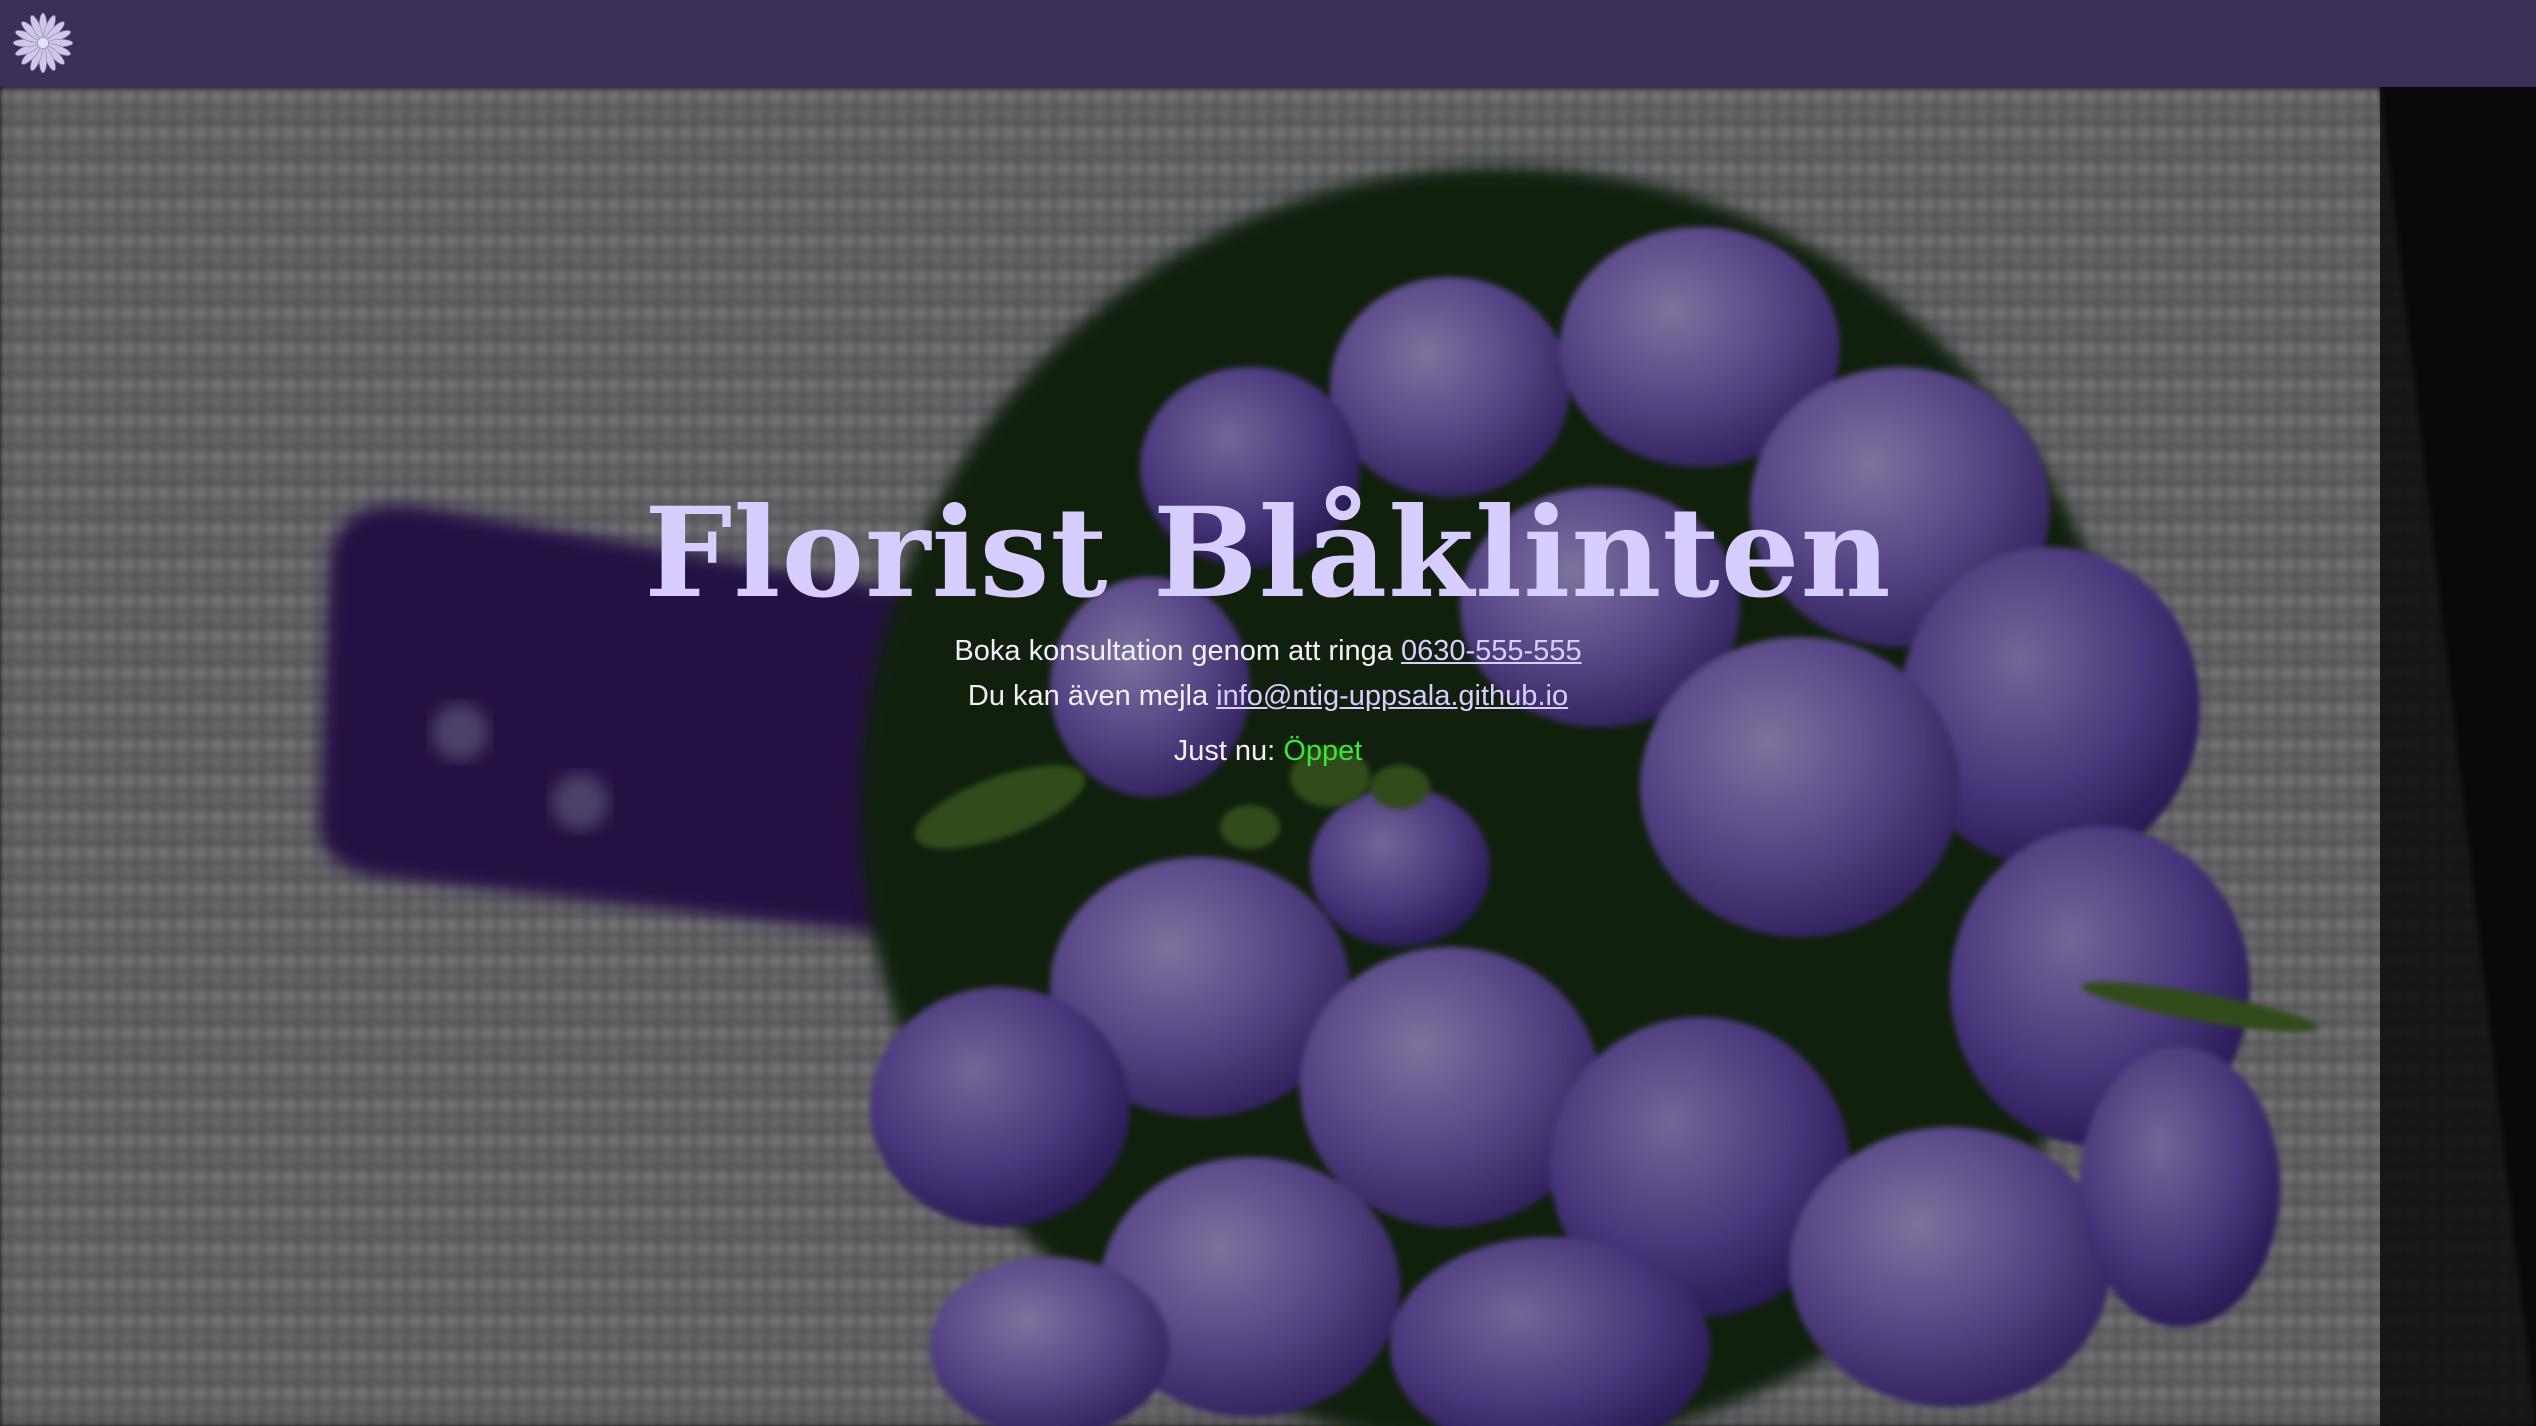  What do you see at coordinates (1268, 43) in the screenshot?
I see `top-navbar` at bounding box center [1268, 43].